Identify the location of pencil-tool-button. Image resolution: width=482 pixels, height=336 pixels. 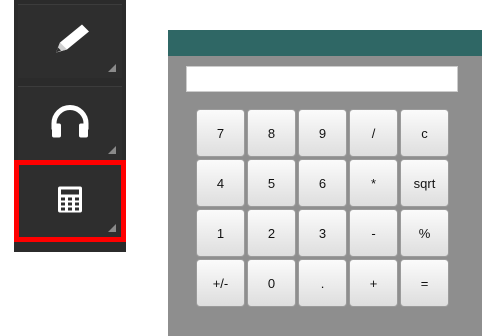
(70, 41).